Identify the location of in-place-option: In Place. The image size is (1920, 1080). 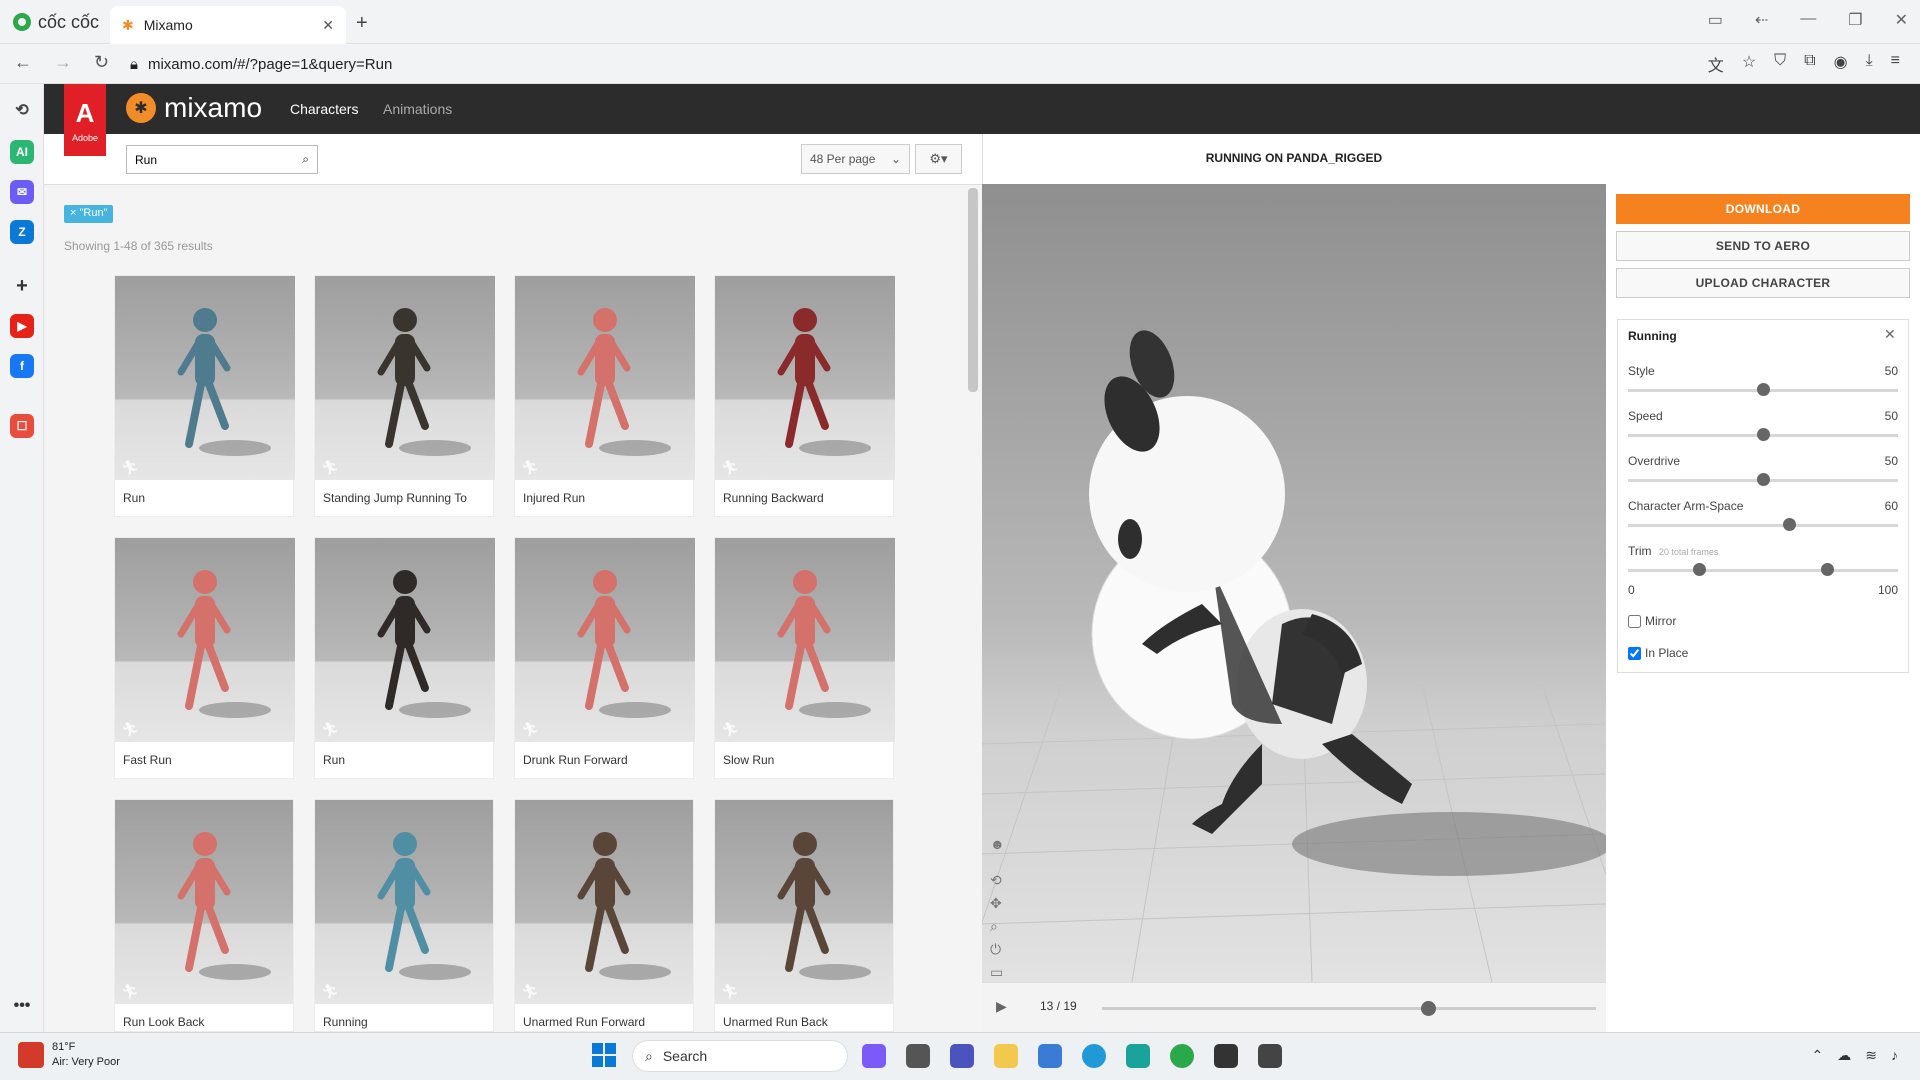
(1658, 653).